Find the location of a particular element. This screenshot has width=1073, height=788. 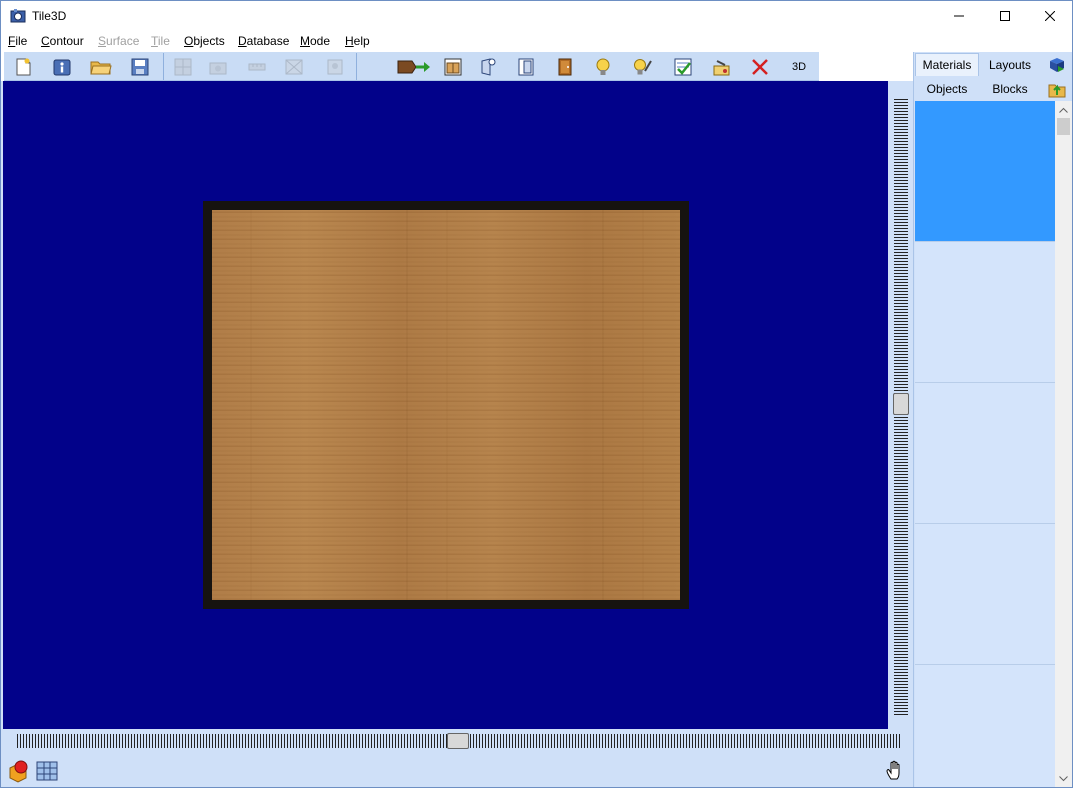

cut-icon is located at coordinates (294, 66).